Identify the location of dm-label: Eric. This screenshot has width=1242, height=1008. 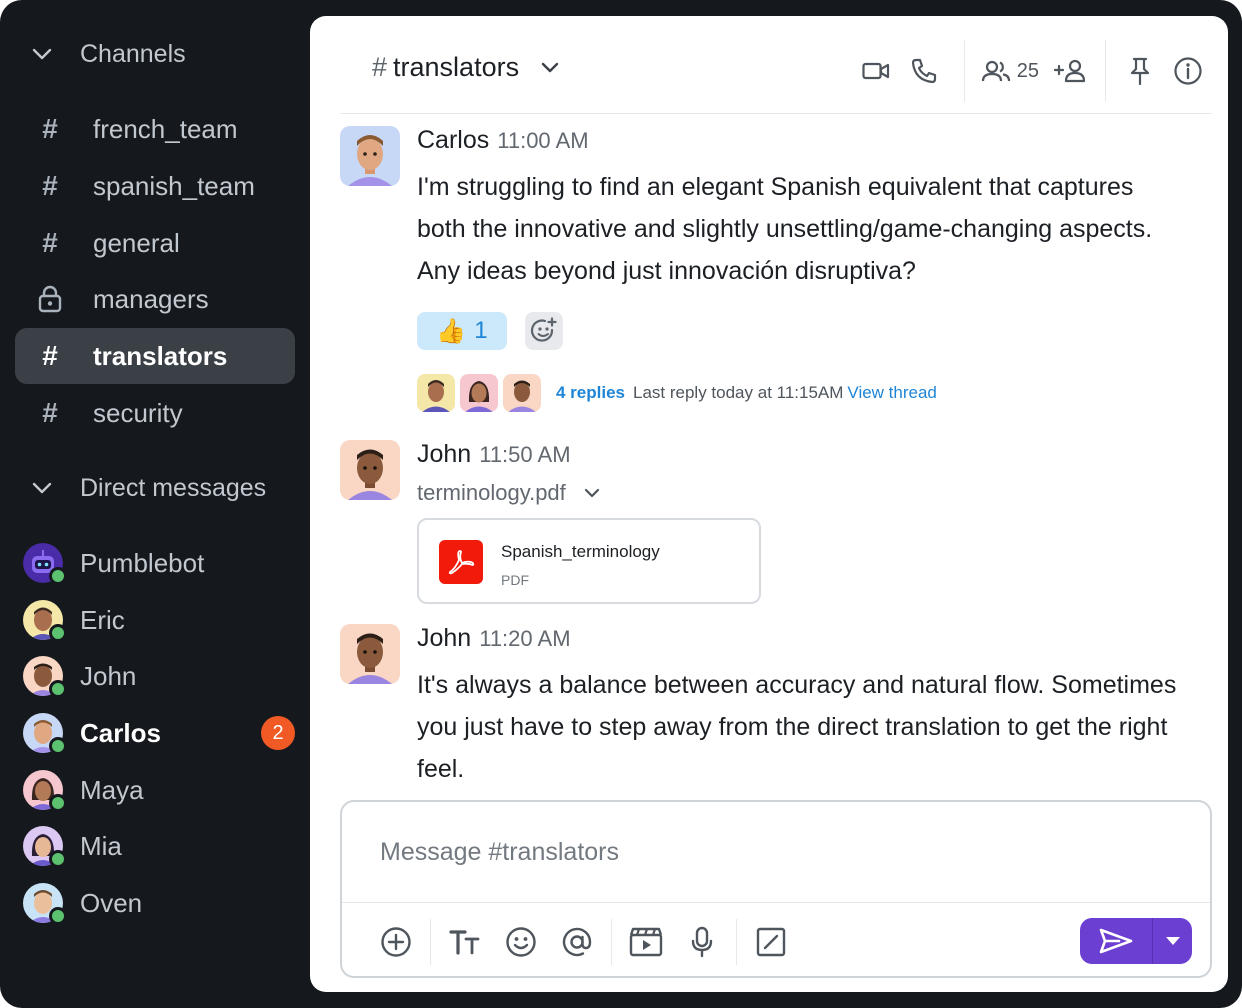
(102, 619).